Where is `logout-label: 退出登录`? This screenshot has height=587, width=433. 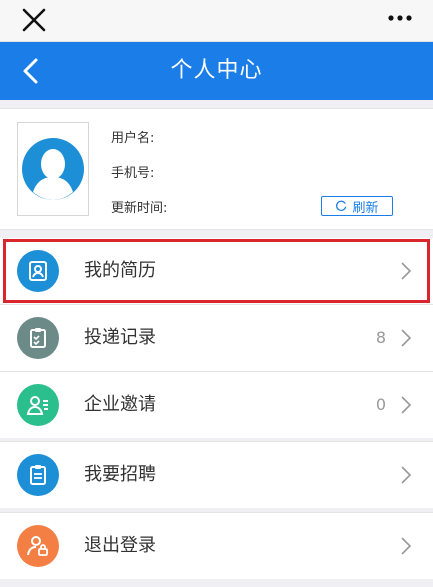
logout-label: 退出登录 is located at coordinates (120, 545).